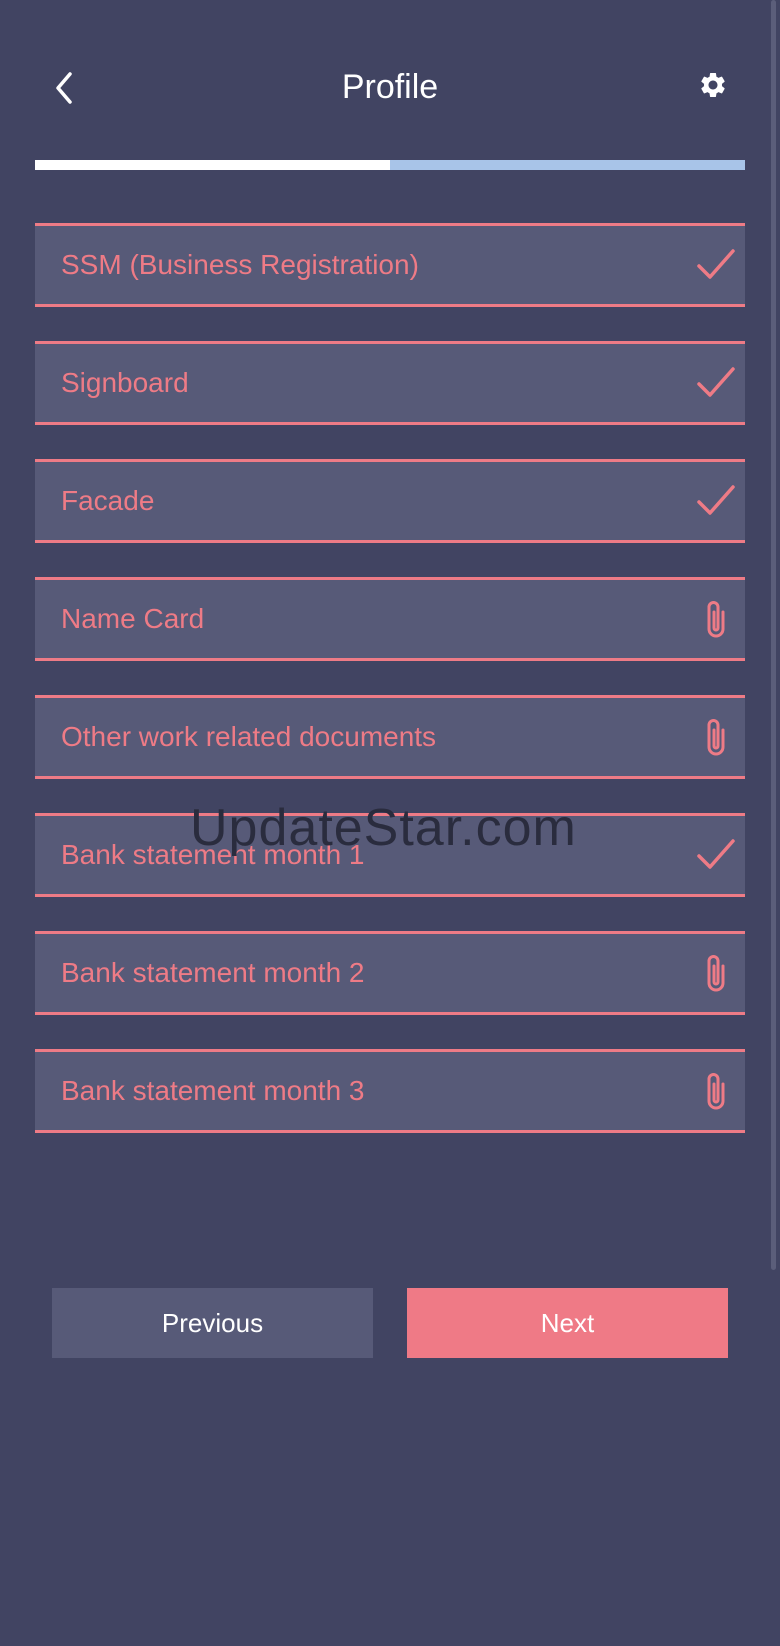  What do you see at coordinates (390, 383) in the screenshot?
I see `document-item: Signboard` at bounding box center [390, 383].